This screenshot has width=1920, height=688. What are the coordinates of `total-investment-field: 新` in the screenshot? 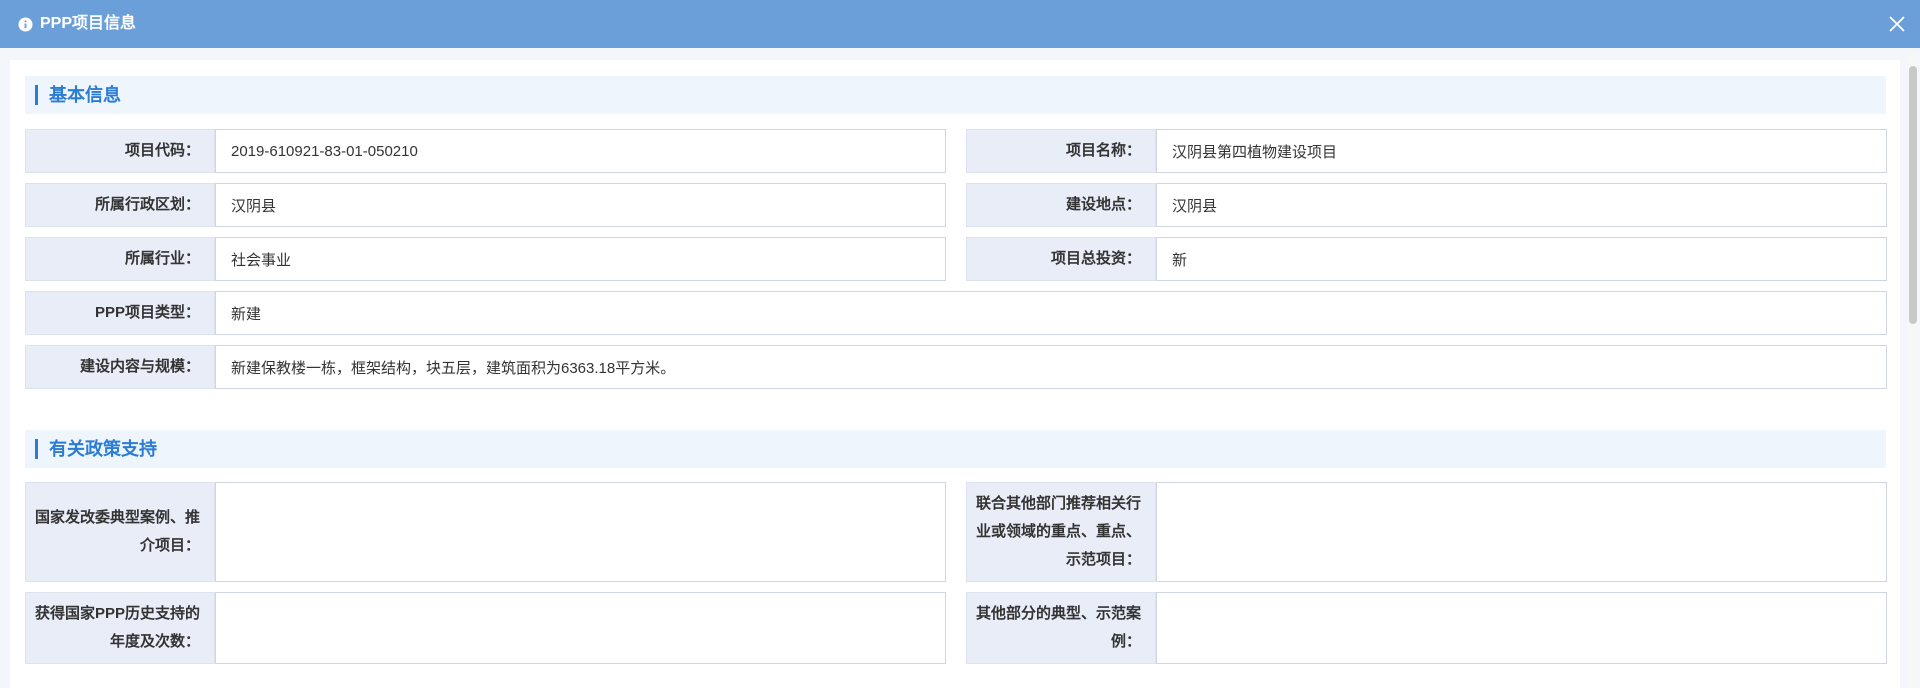 It's located at (1521, 259).